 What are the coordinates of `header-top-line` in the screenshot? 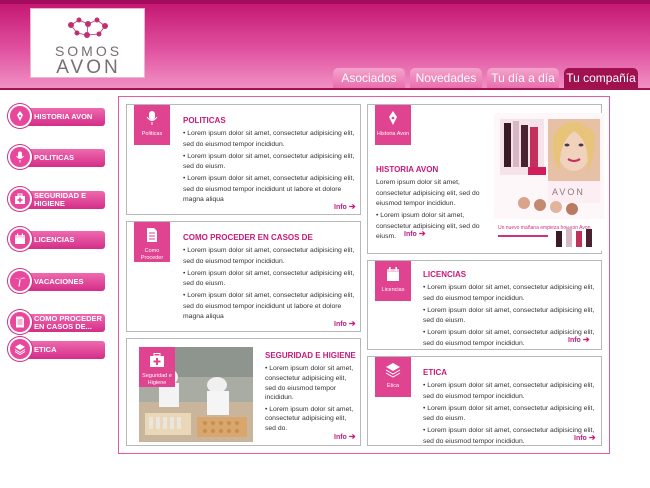 It's located at (325, 2).